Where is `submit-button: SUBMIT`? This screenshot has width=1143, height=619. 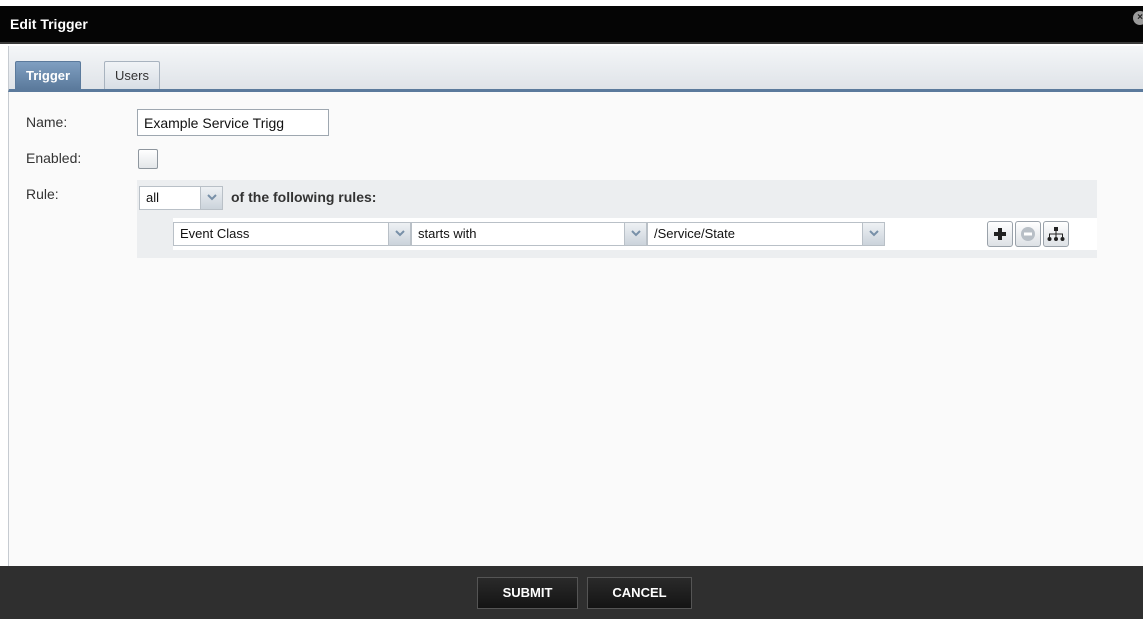
submit-button: SUBMIT is located at coordinates (527, 593).